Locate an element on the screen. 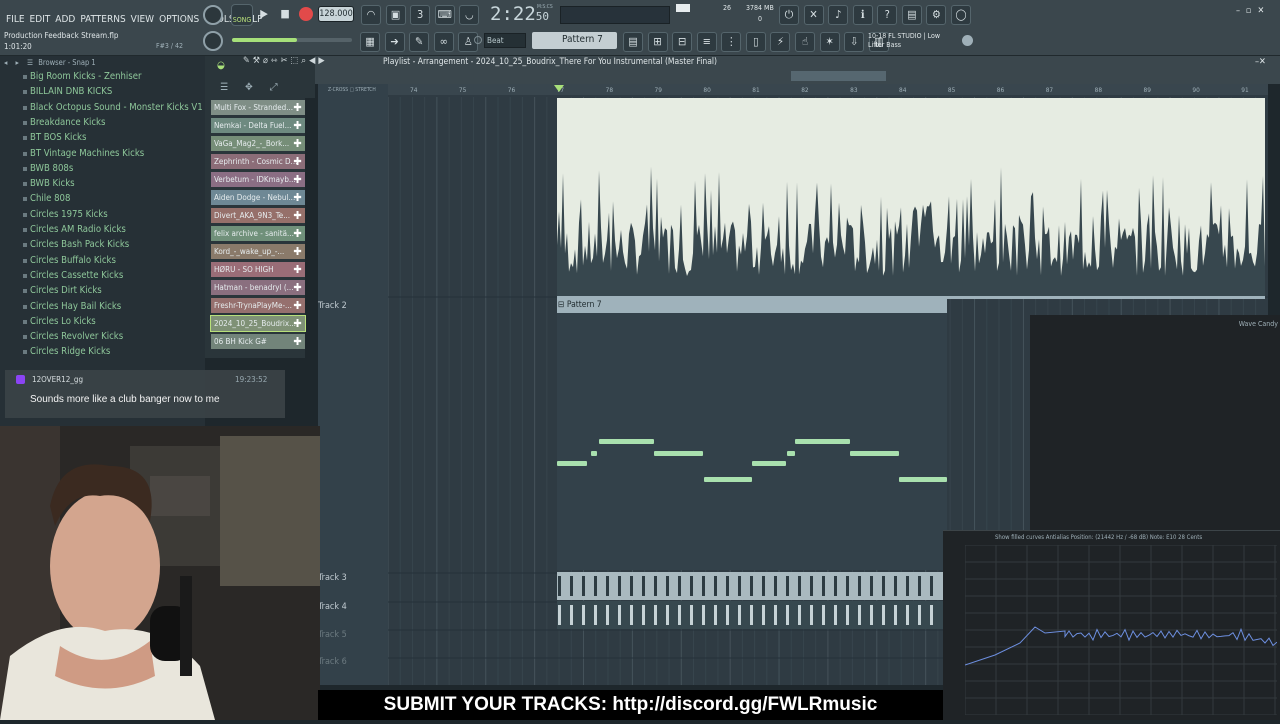 The image size is (1280, 724). browser-icon: ⋮ is located at coordinates (731, 41).